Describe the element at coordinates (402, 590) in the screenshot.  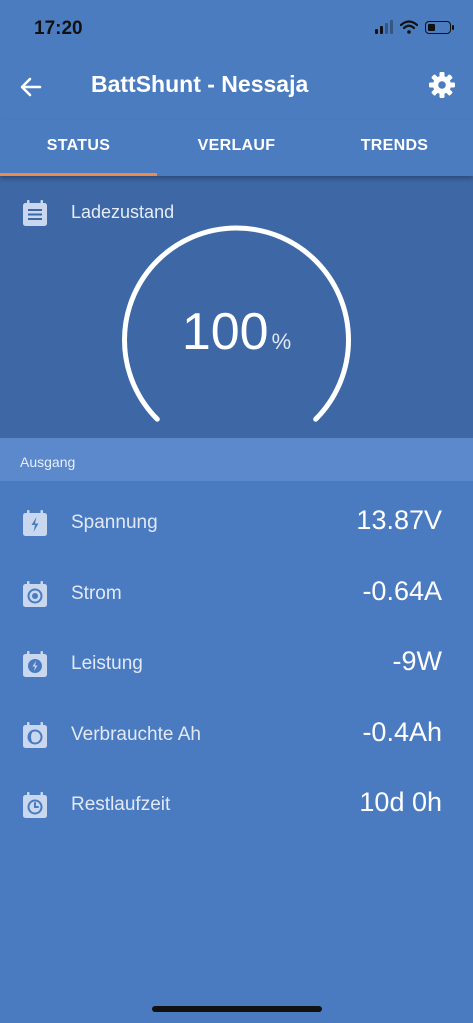
I see `row-value: -0.64A` at that location.